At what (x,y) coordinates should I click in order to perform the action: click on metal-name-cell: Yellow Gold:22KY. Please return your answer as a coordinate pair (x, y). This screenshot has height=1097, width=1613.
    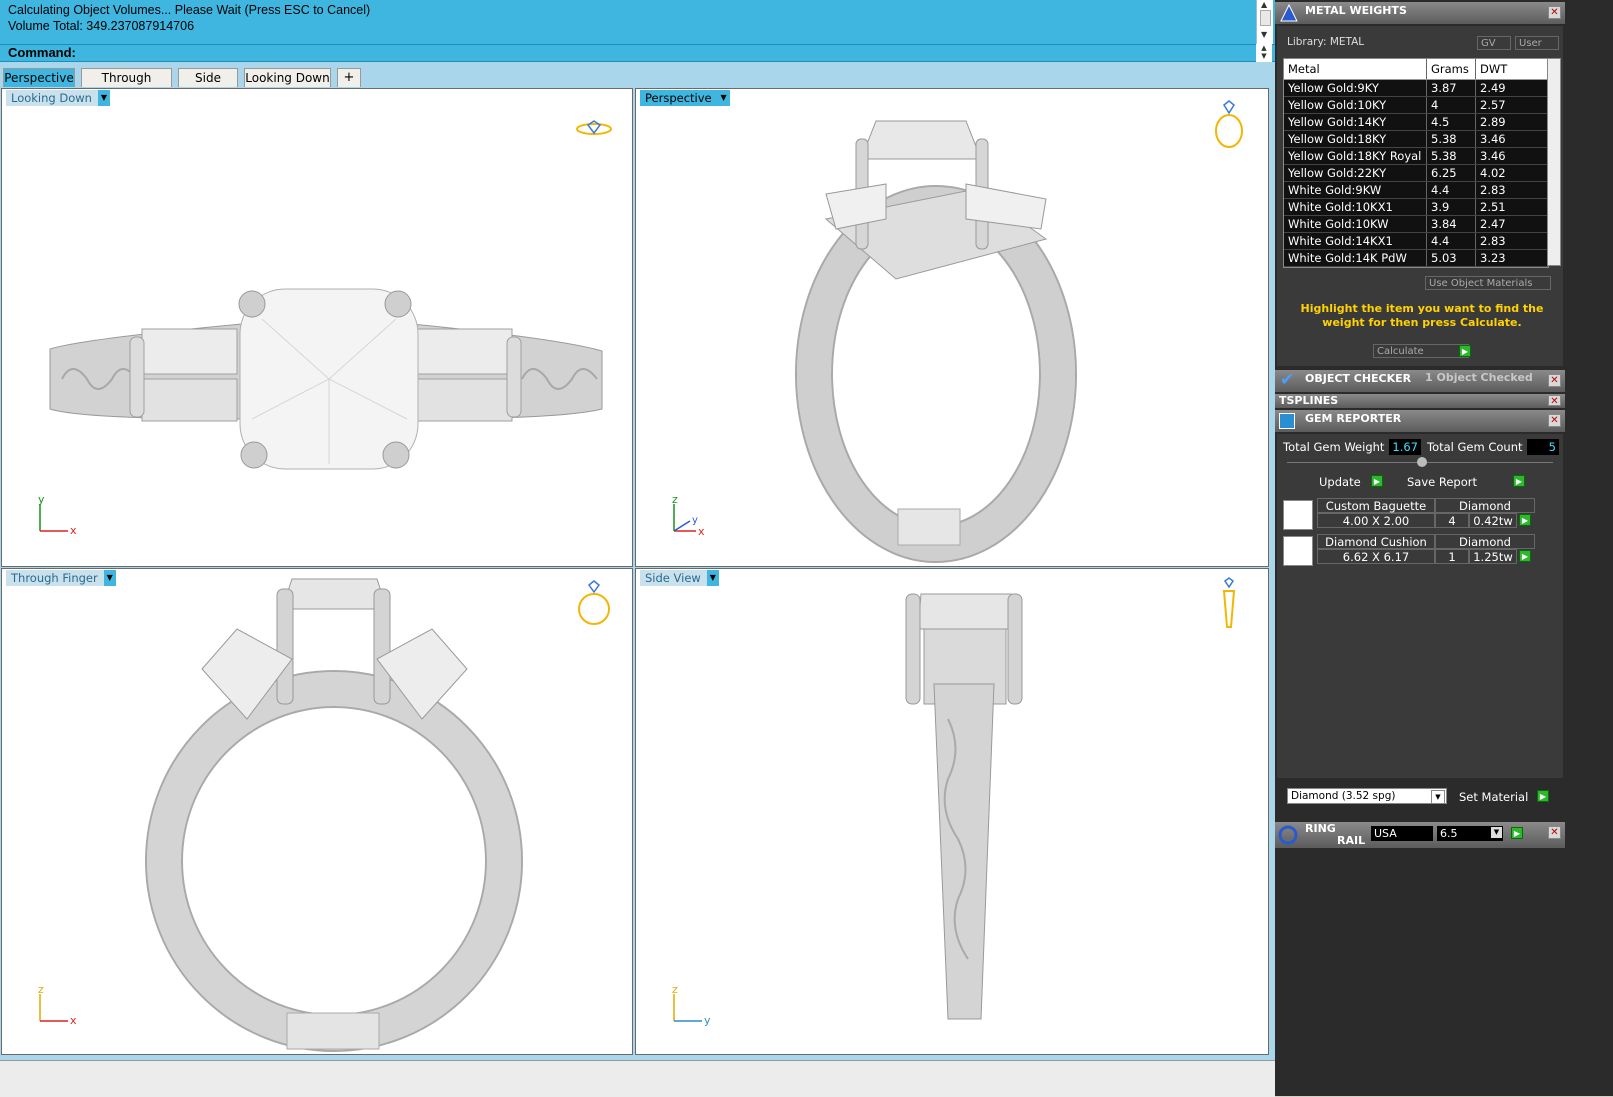
    Looking at the image, I should click on (1355, 173).